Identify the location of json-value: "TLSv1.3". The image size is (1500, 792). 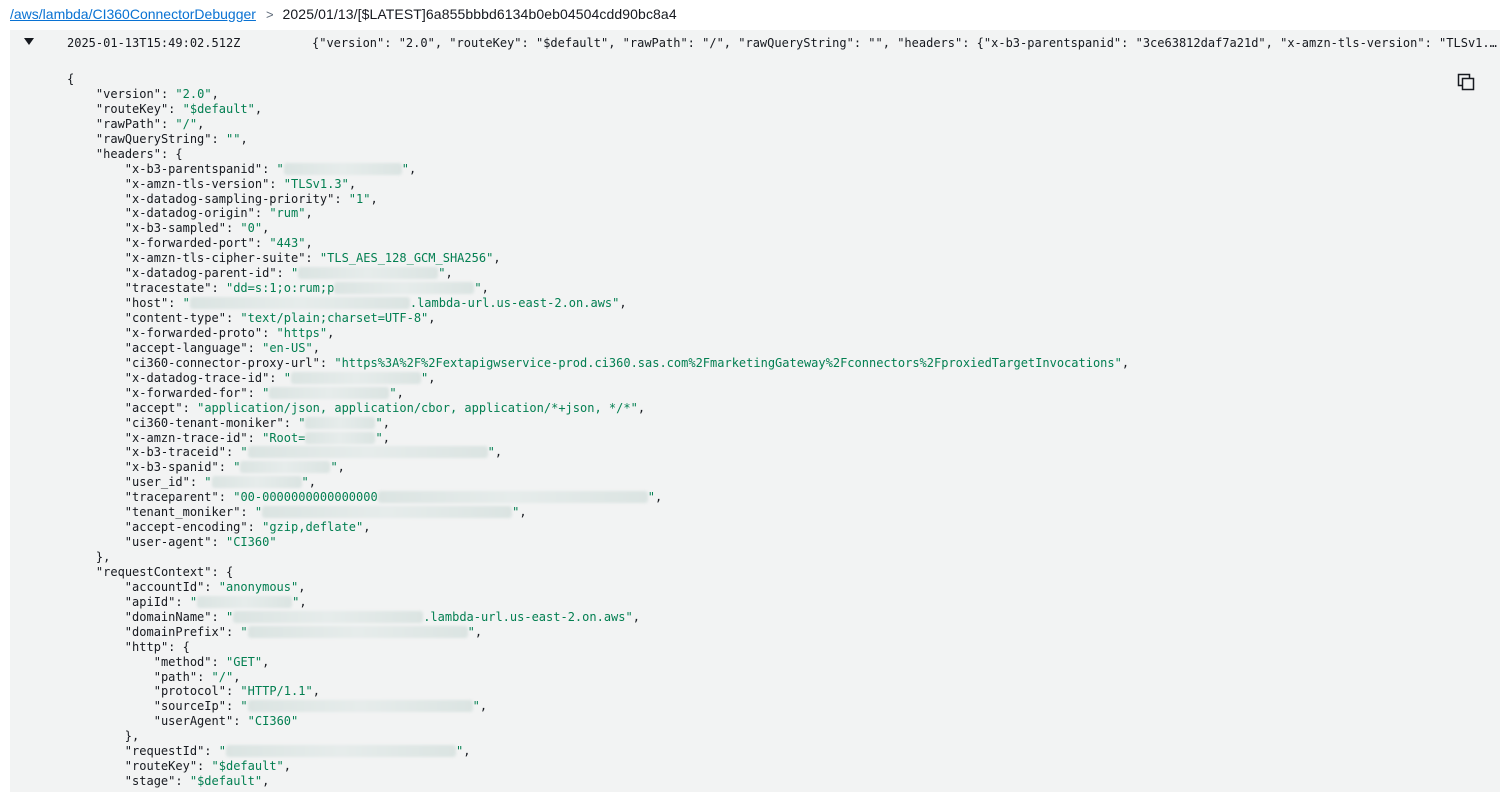
(316, 183).